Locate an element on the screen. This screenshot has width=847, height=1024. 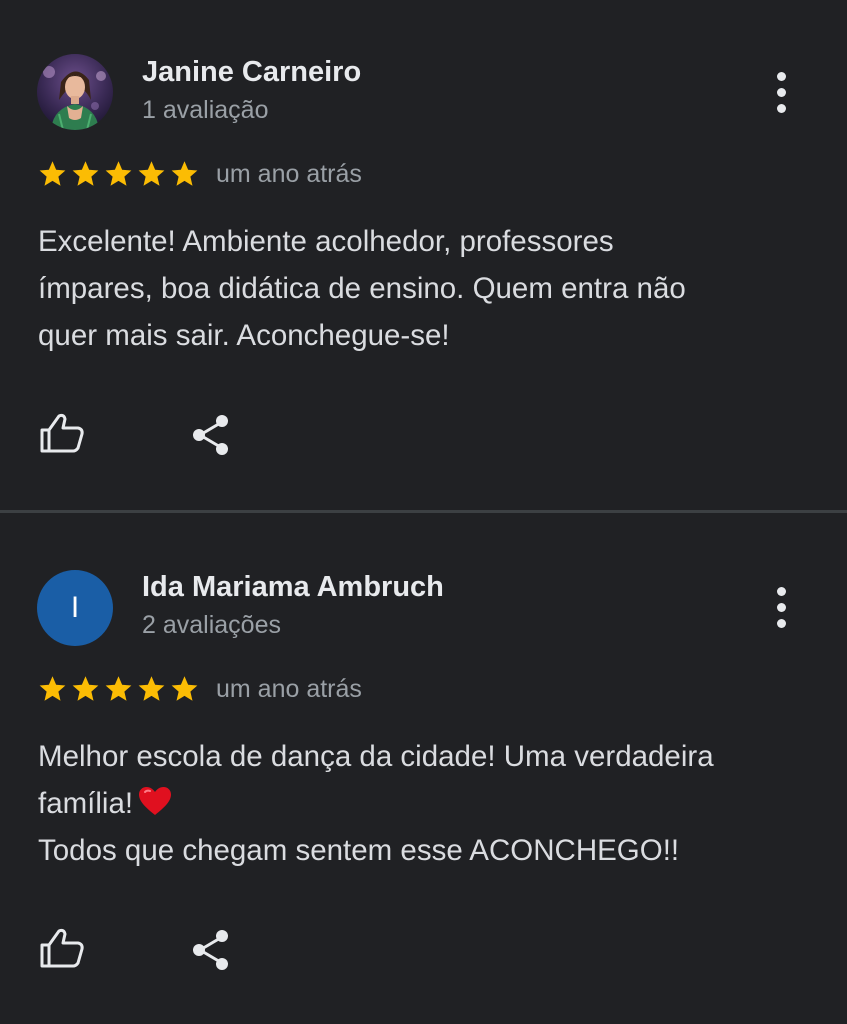
avatar: I is located at coordinates (75, 608).